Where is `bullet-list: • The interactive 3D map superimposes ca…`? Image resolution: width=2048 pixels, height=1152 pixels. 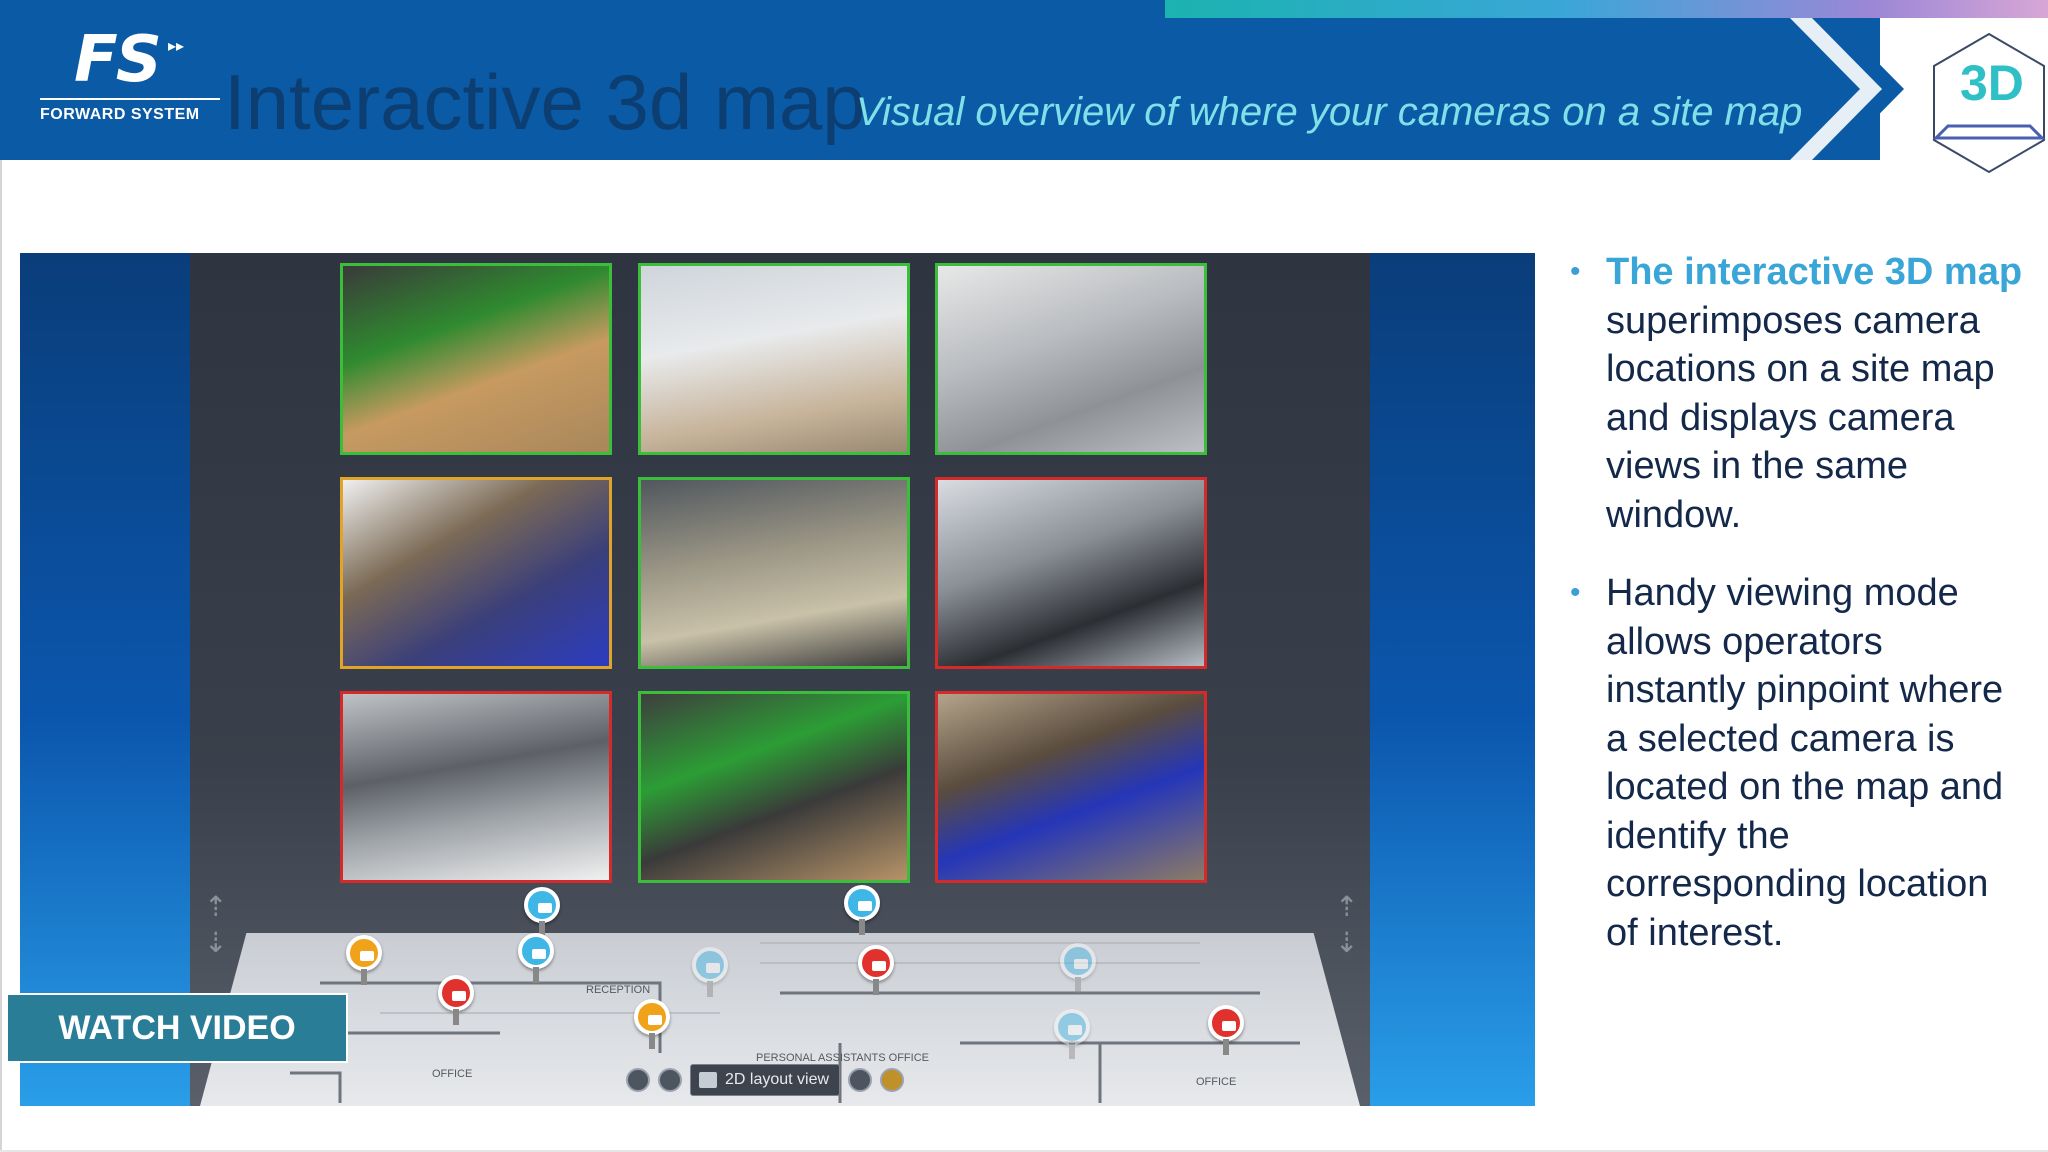
bullet-list: • The interactive 3D map superimposes ca… is located at coordinates (1795, 617).